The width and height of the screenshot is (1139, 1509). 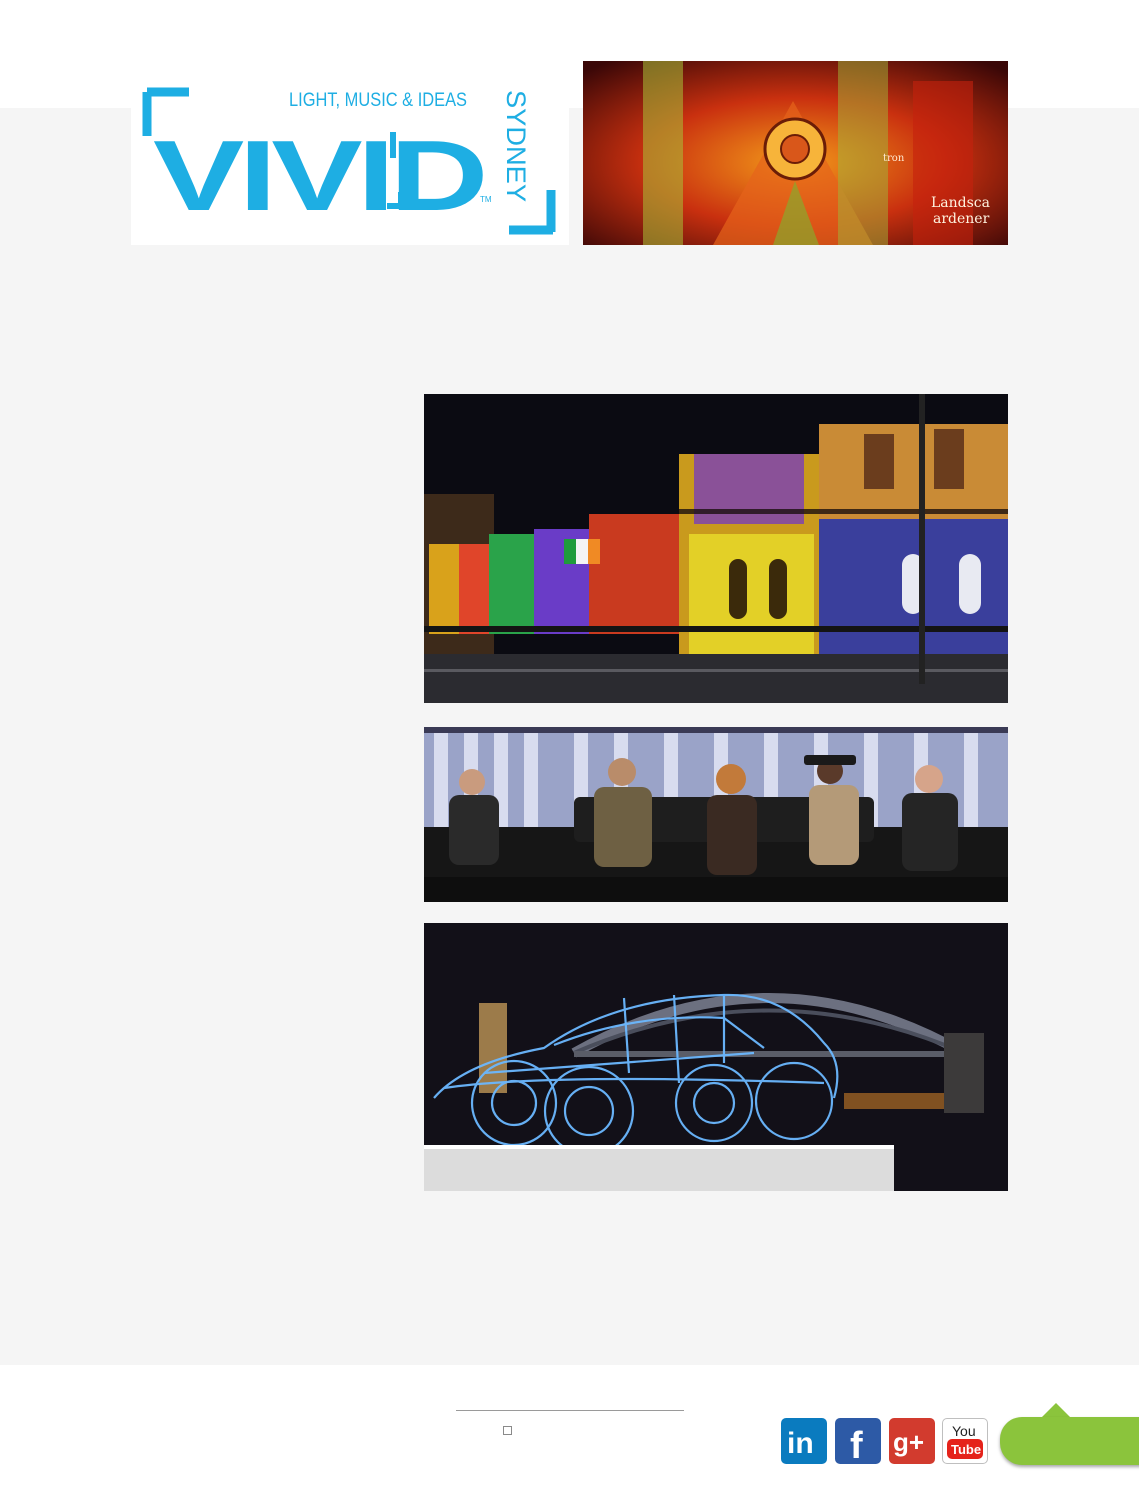 What do you see at coordinates (965, 1441) in the screenshot?
I see `youtube-icon: You Tube` at bounding box center [965, 1441].